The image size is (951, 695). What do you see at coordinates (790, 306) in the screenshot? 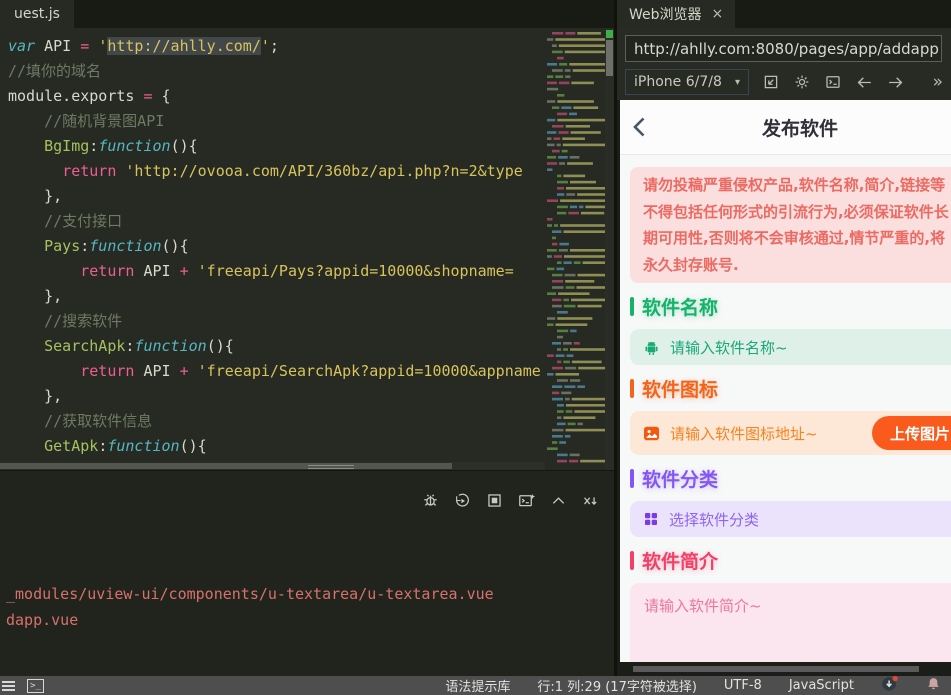
I see `section-heading: 软件名称` at bounding box center [790, 306].